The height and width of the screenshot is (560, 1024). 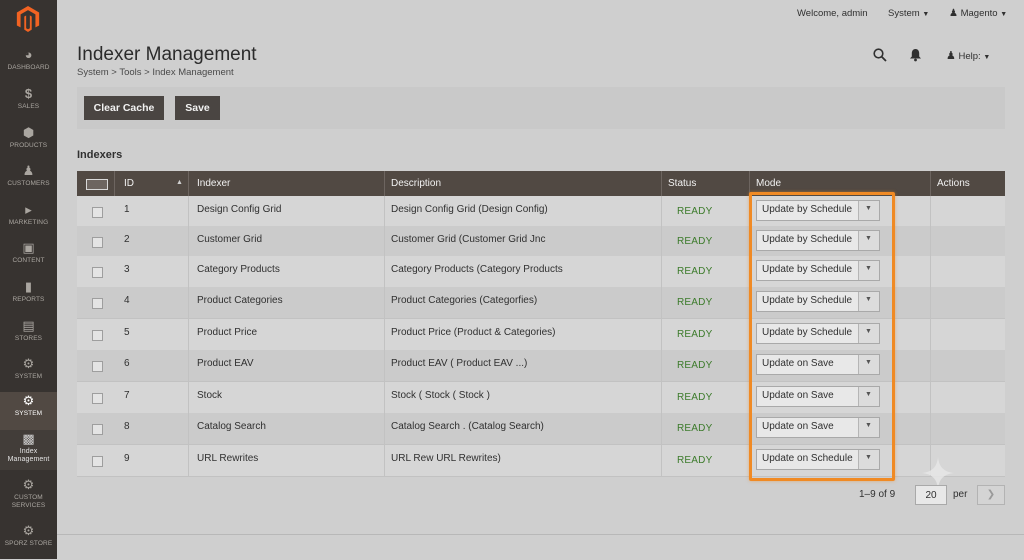 What do you see at coordinates (28, 297) in the screenshot?
I see `nav-reports: ▮ REPORTS` at bounding box center [28, 297].